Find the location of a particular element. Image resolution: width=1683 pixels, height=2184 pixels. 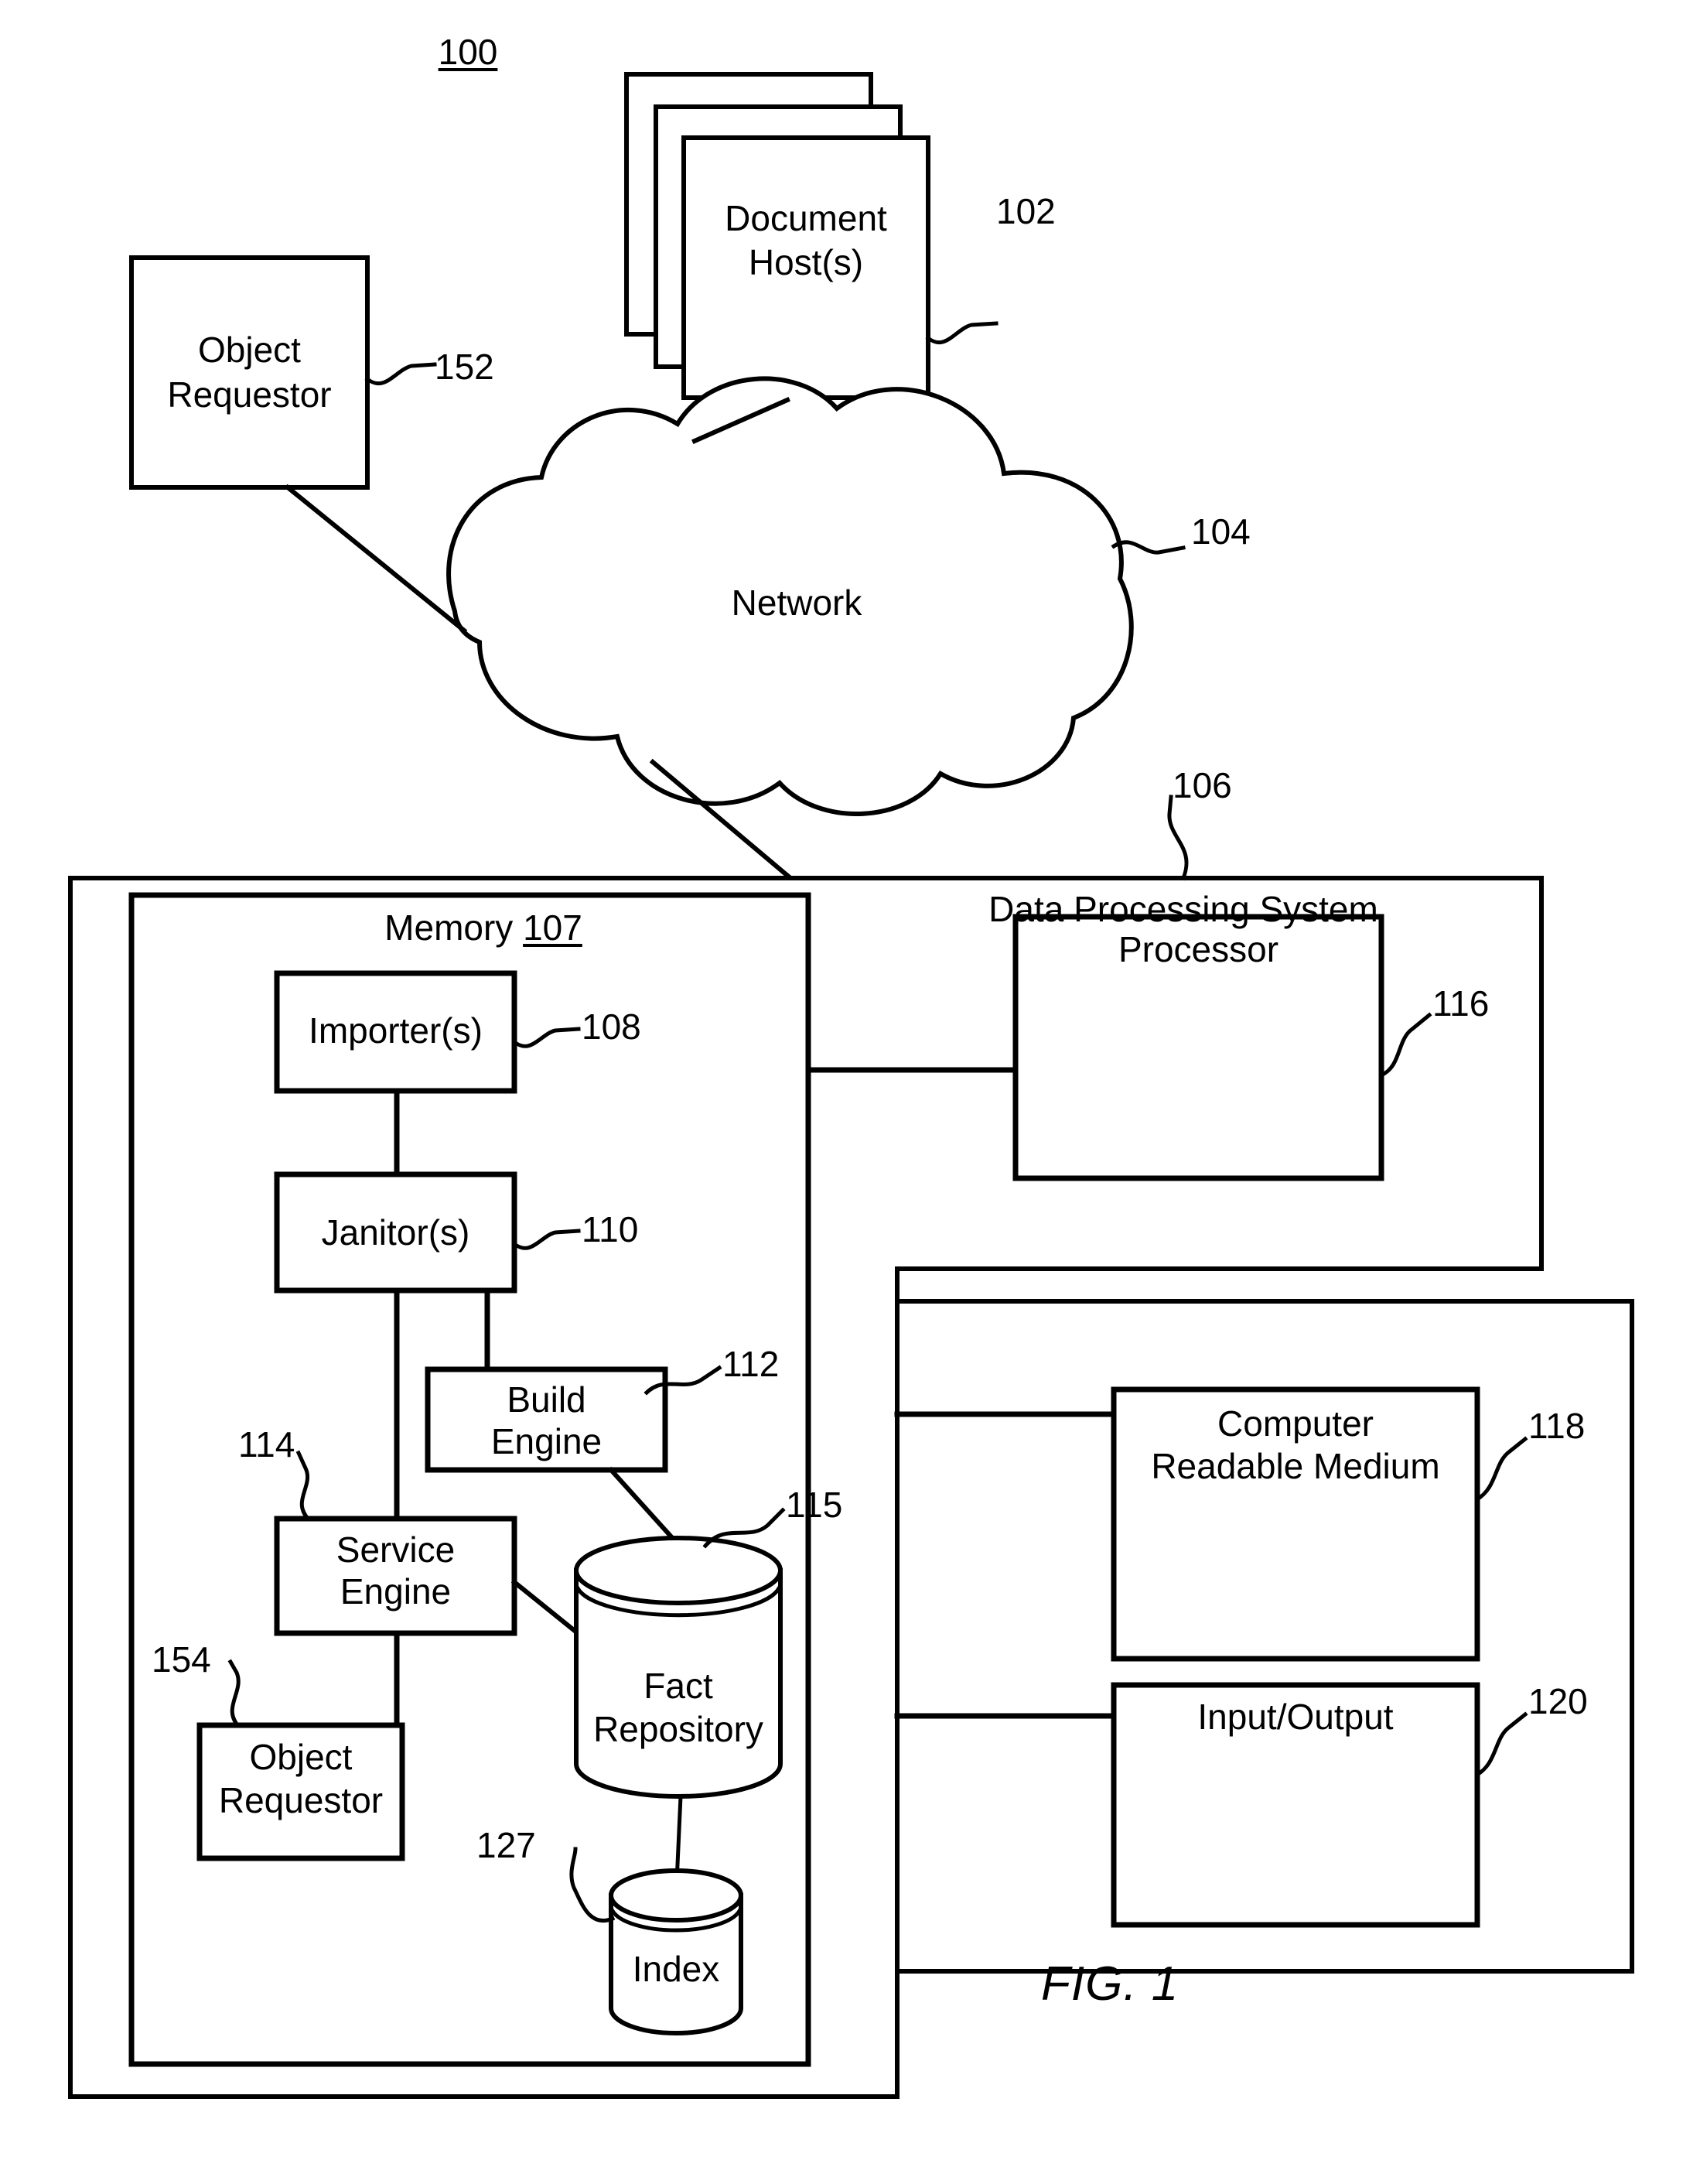

ref-label-127: 127 is located at coordinates (506, 1845).